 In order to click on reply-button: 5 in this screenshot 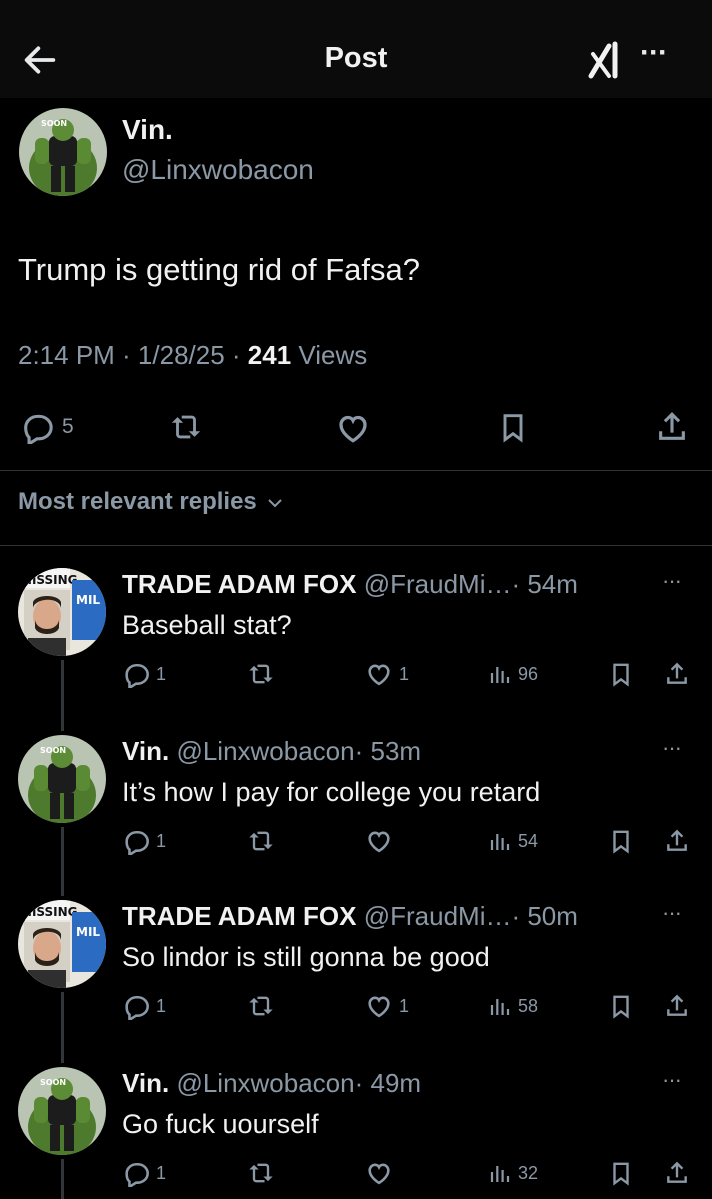, I will do `click(47, 427)`.